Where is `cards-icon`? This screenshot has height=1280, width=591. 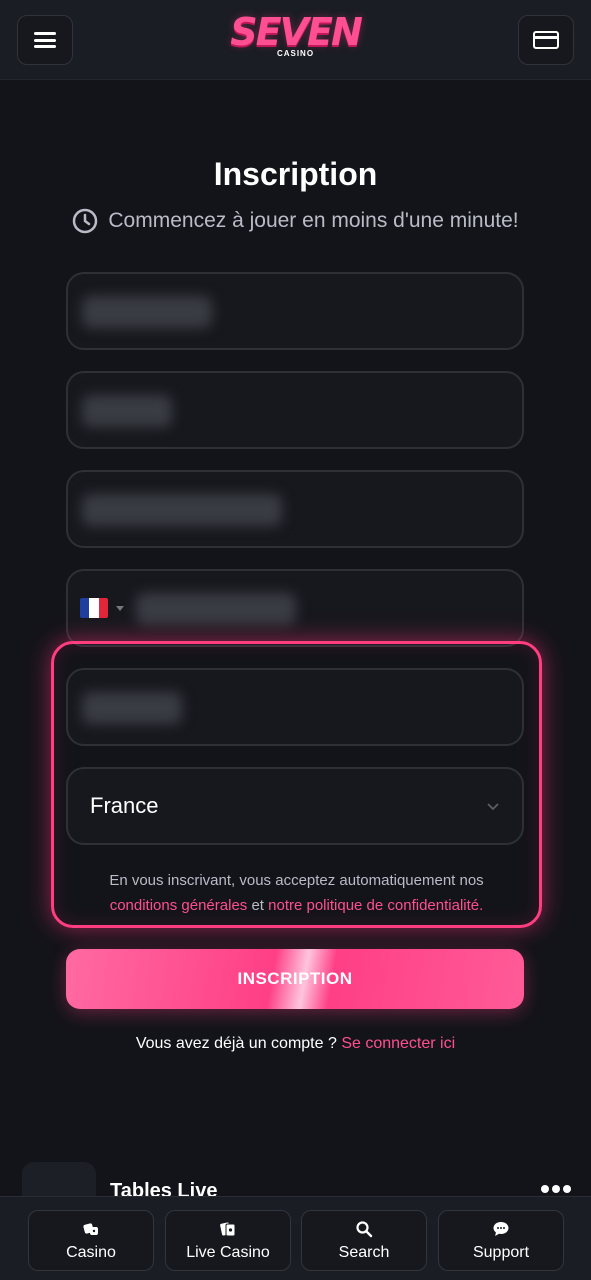 cards-icon is located at coordinates (228, 1228).